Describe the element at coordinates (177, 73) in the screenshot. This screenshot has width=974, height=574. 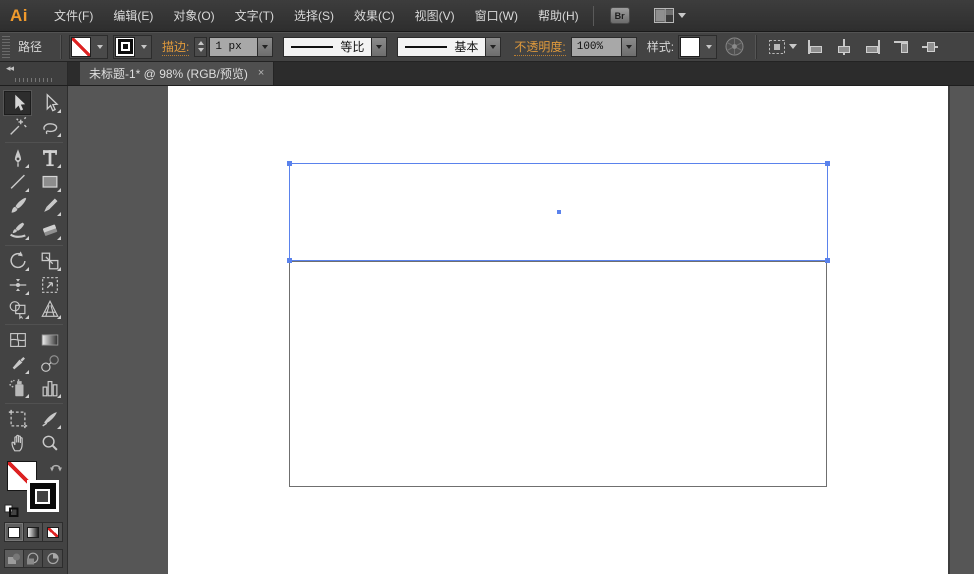
I see `document-tab: 未标题-1* @ 98% (RGB/预览) ×` at that location.